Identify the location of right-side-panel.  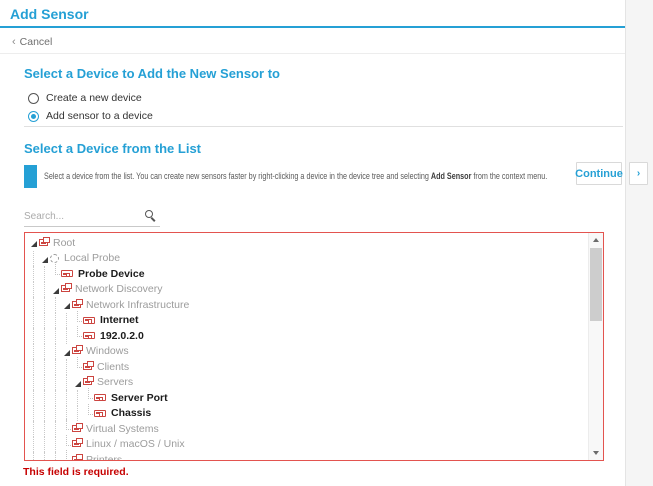
(639, 243).